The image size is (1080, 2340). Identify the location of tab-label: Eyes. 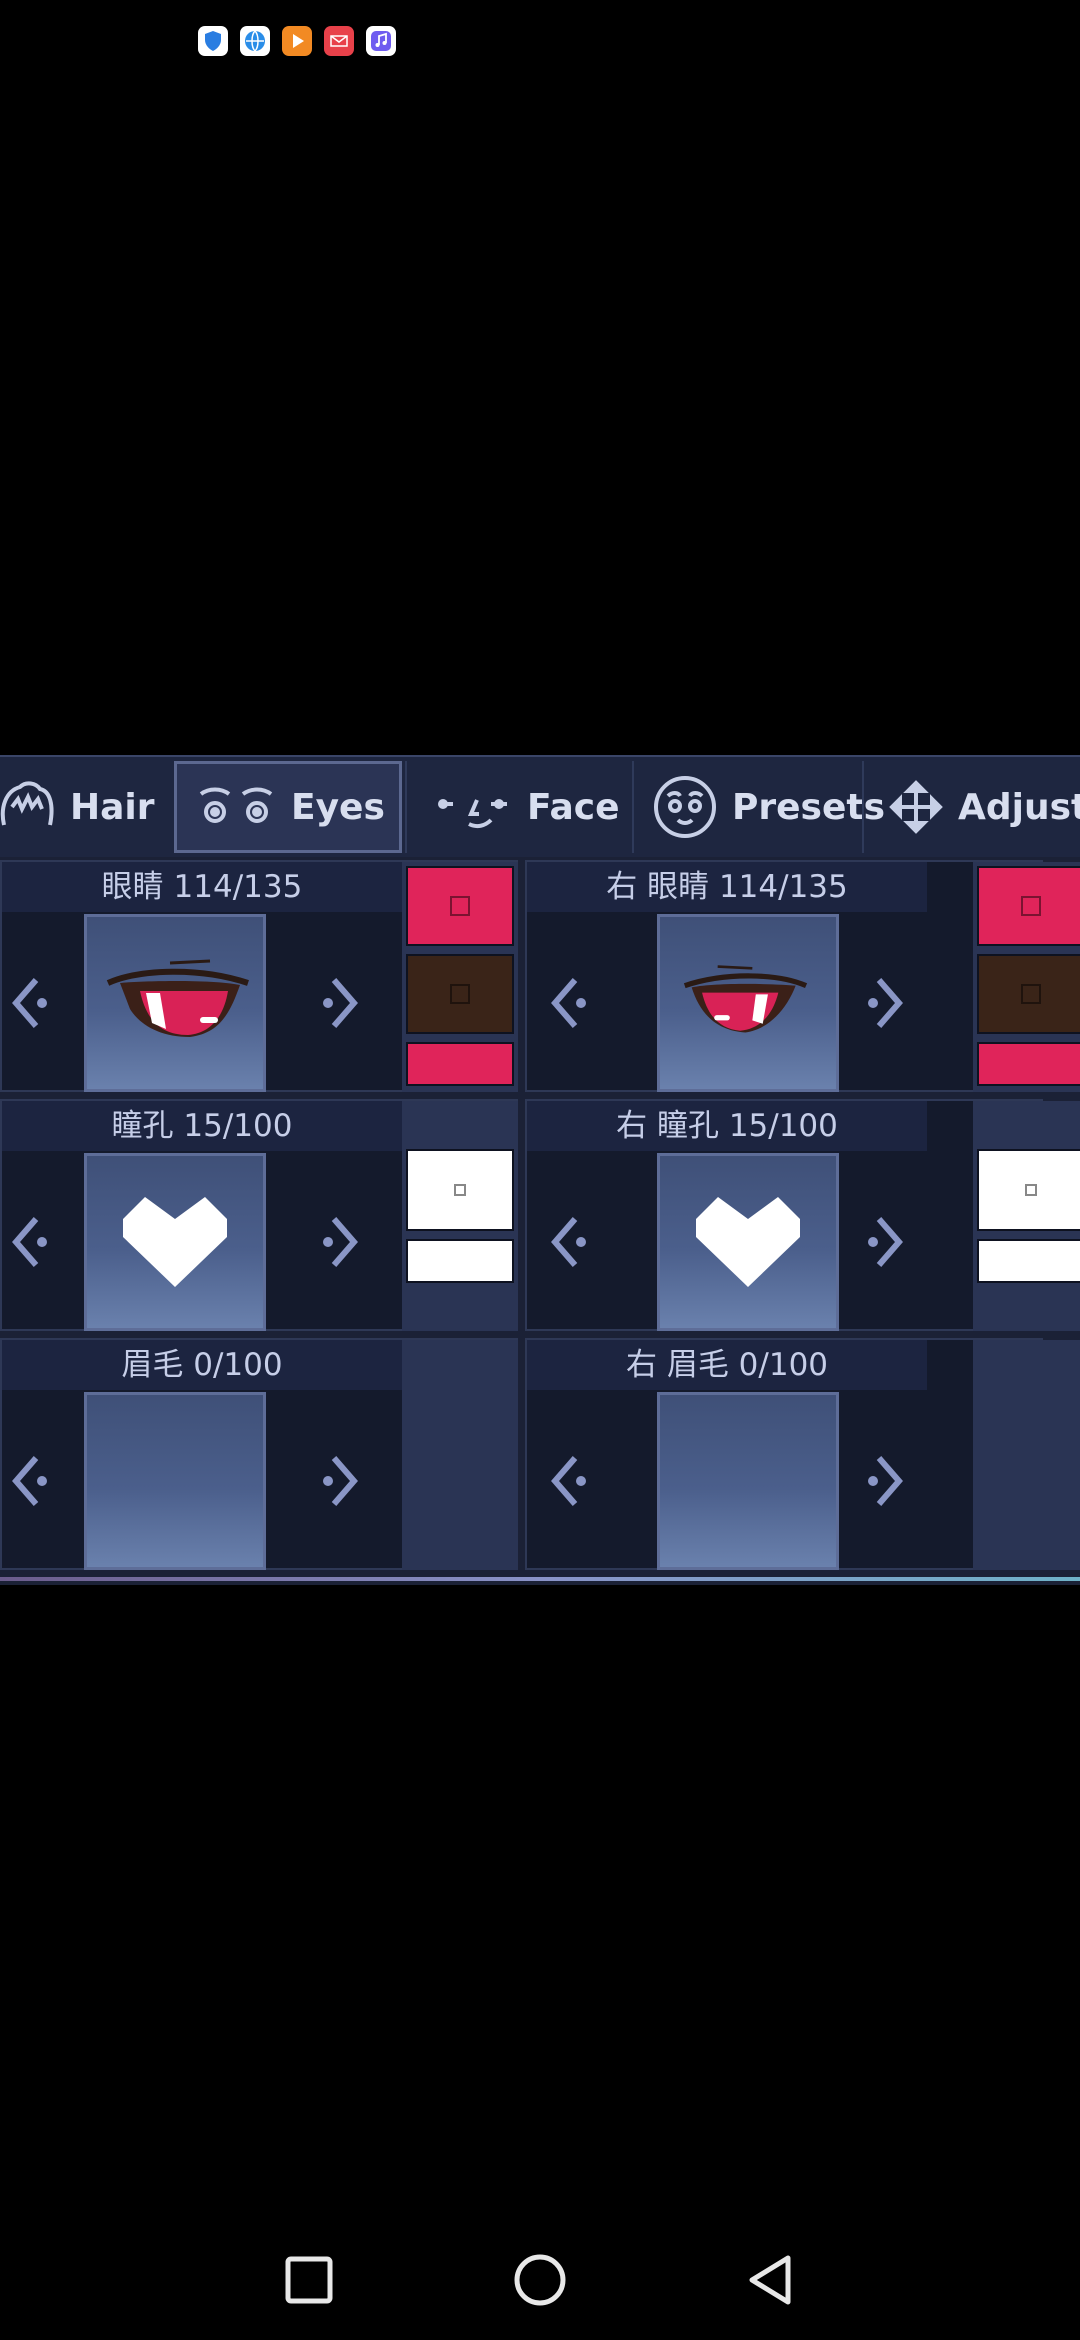
(338, 807).